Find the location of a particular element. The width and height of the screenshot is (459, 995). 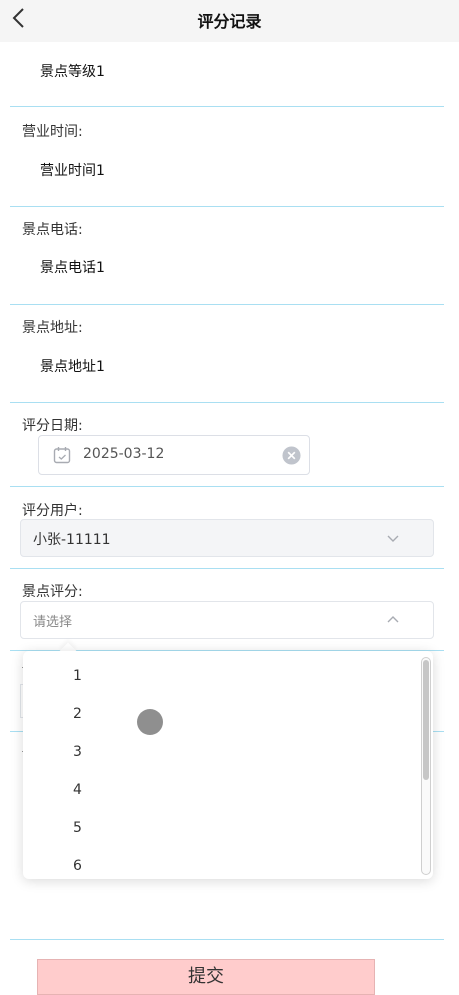

level-value: 景点等级1 is located at coordinates (72, 72).